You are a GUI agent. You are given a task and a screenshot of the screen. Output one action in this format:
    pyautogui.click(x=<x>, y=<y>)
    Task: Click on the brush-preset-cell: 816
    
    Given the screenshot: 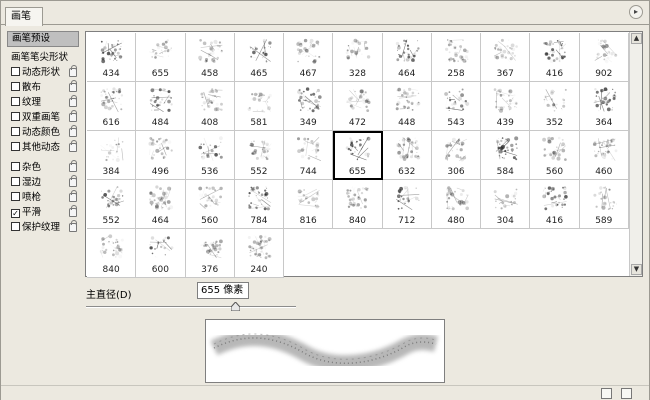 What is the action you would take?
    pyautogui.click(x=309, y=204)
    